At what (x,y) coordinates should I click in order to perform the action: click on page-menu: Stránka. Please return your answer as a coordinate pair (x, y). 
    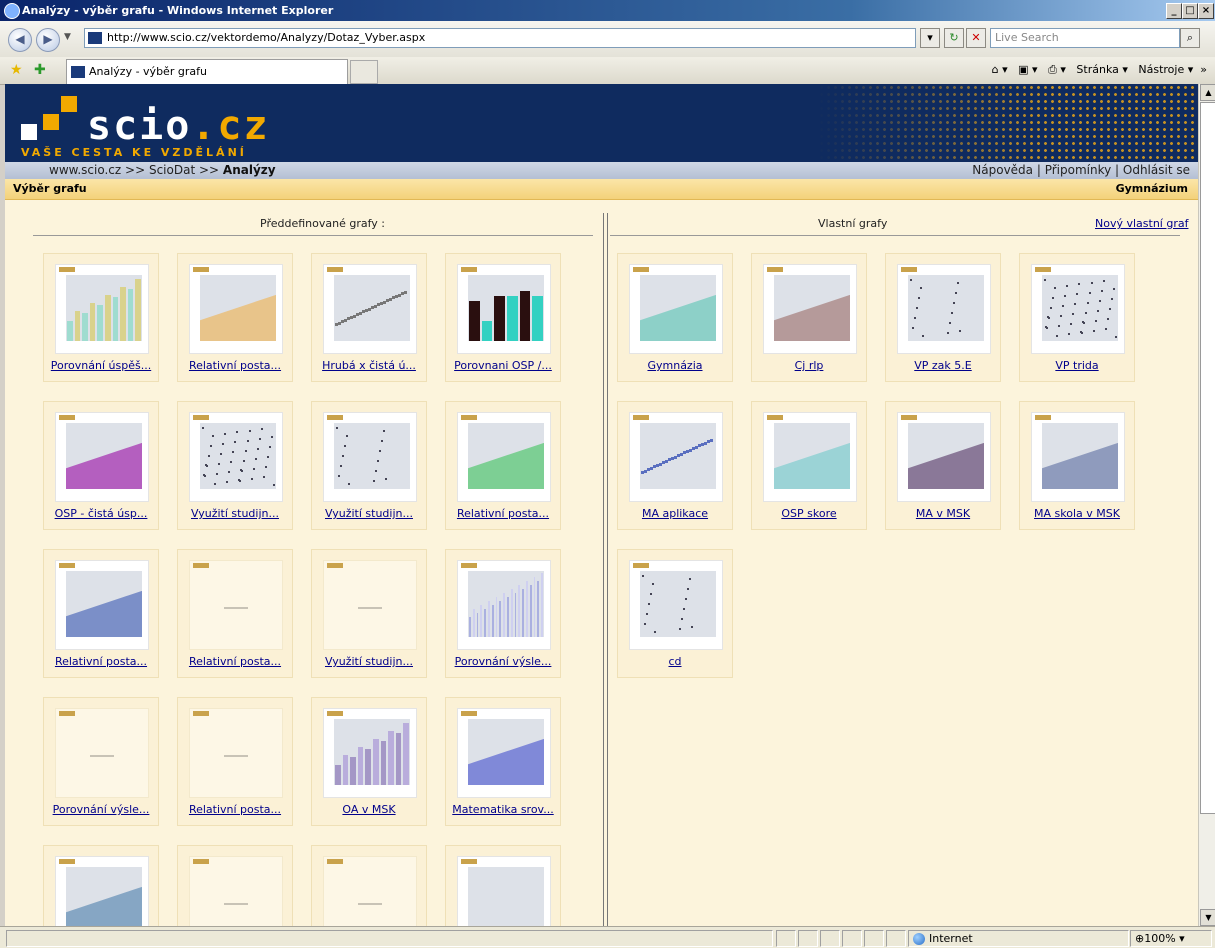
    Looking at the image, I should click on (1097, 69).